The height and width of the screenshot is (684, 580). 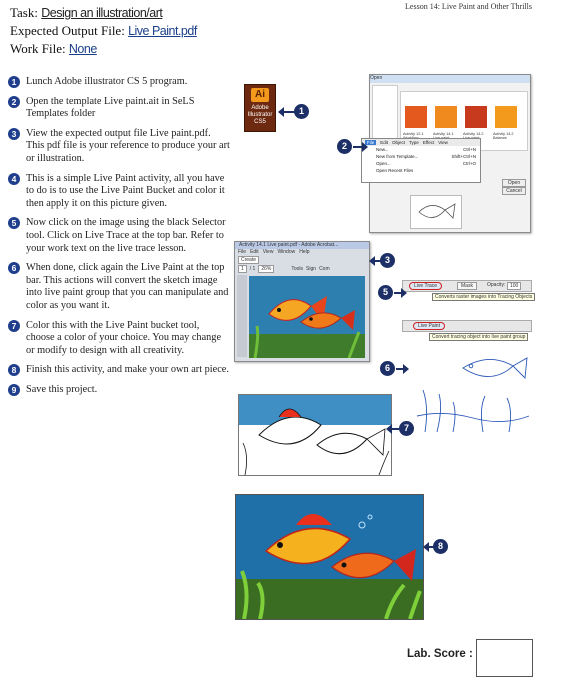 I want to click on menu-object: Object, so click(x=398, y=142).